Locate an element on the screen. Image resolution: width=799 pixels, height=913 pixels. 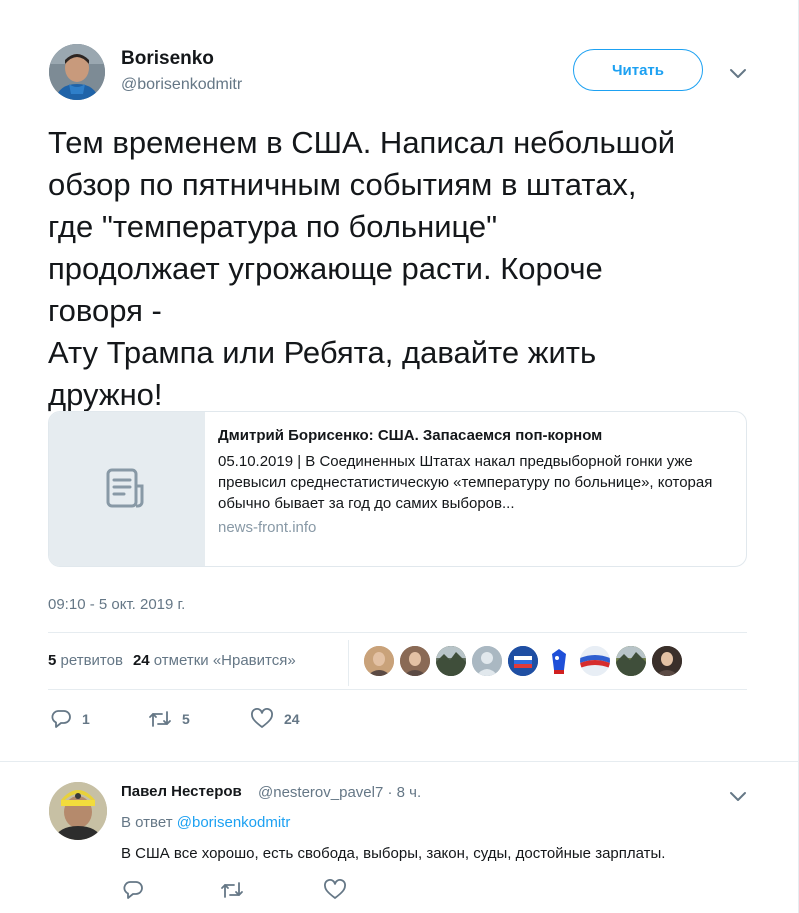
author-avatar is located at coordinates (77, 72).